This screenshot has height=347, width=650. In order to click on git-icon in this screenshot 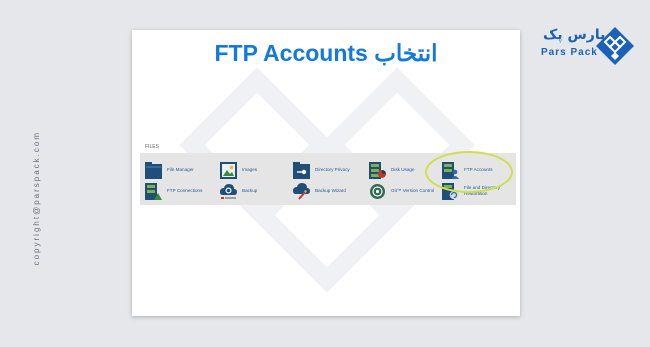, I will do `click(377, 191)`.